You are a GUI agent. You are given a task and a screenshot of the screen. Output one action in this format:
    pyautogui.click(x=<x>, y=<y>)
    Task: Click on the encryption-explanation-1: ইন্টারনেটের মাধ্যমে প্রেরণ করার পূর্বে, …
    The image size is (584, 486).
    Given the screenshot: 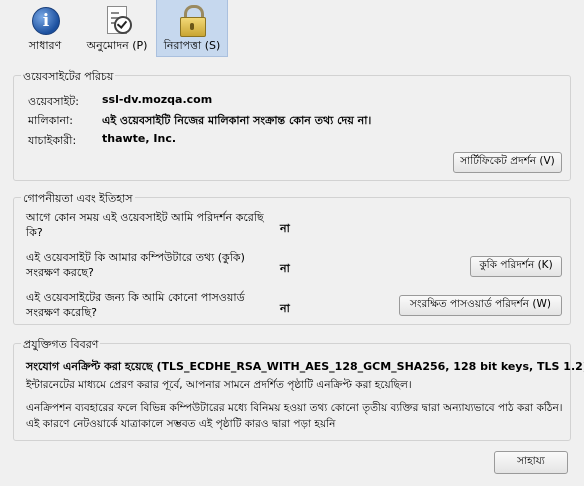 What is the action you would take?
    pyautogui.click(x=219, y=385)
    